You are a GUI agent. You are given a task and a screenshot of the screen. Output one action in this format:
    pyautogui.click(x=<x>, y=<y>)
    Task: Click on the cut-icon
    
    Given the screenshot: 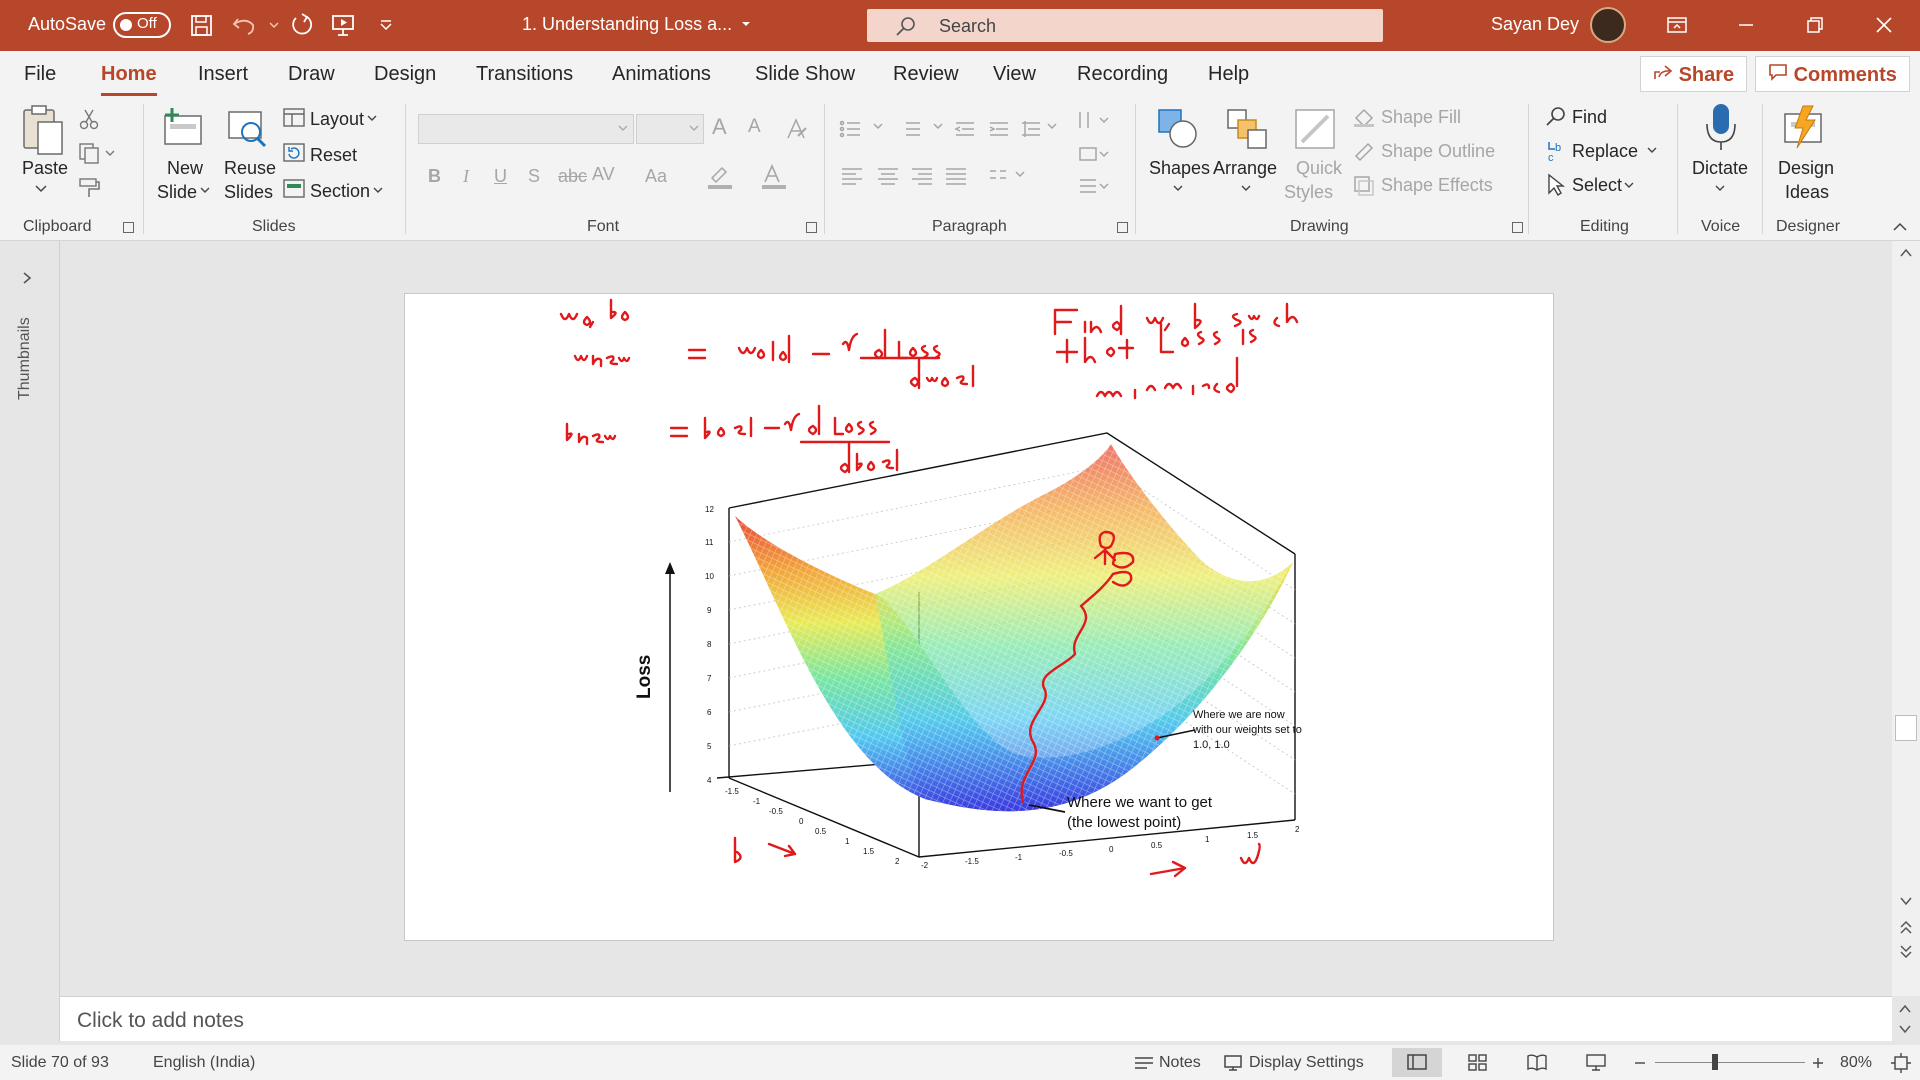 What is the action you would take?
    pyautogui.click(x=89, y=119)
    